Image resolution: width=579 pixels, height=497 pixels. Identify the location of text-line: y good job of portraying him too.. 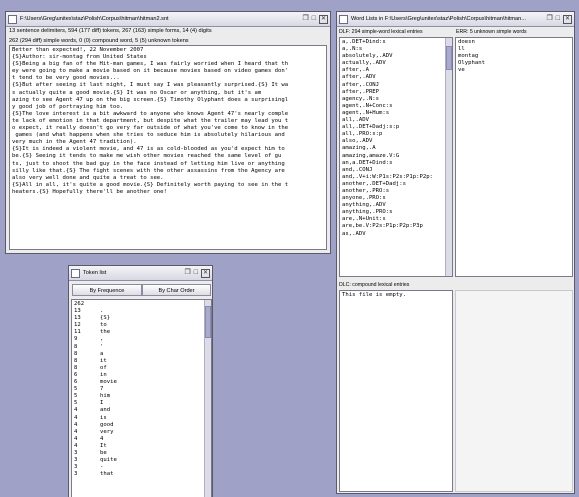
(68, 106).